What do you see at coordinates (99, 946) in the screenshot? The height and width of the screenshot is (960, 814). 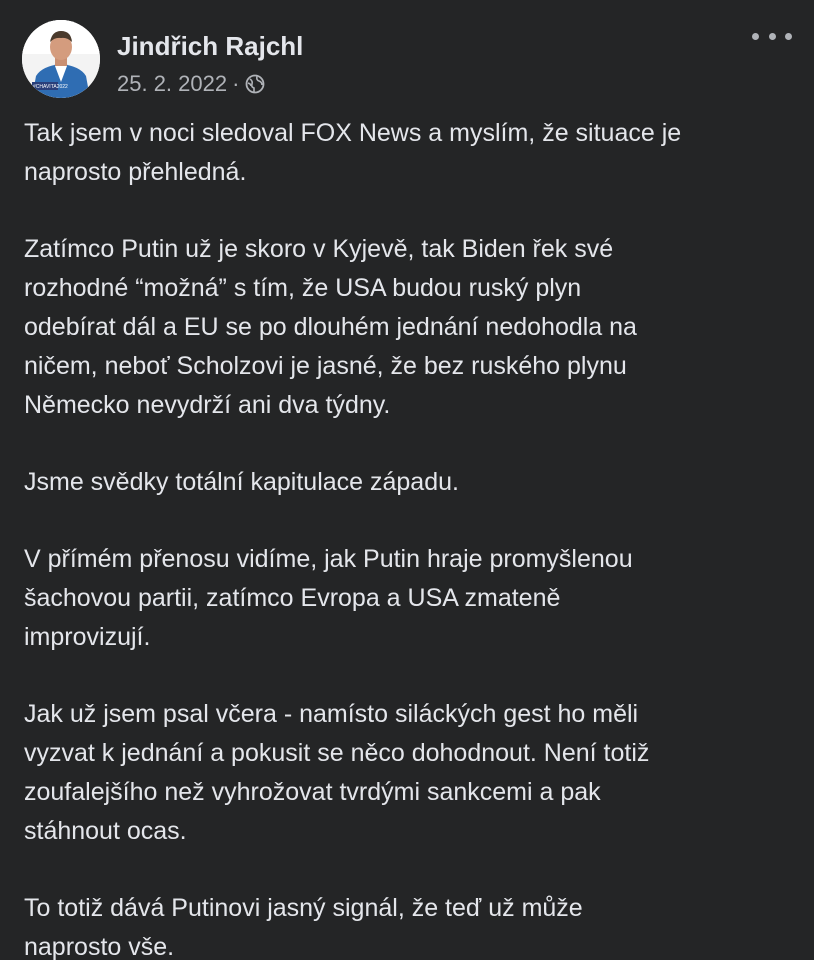 I see `post-text-line: naprosto vše.` at bounding box center [99, 946].